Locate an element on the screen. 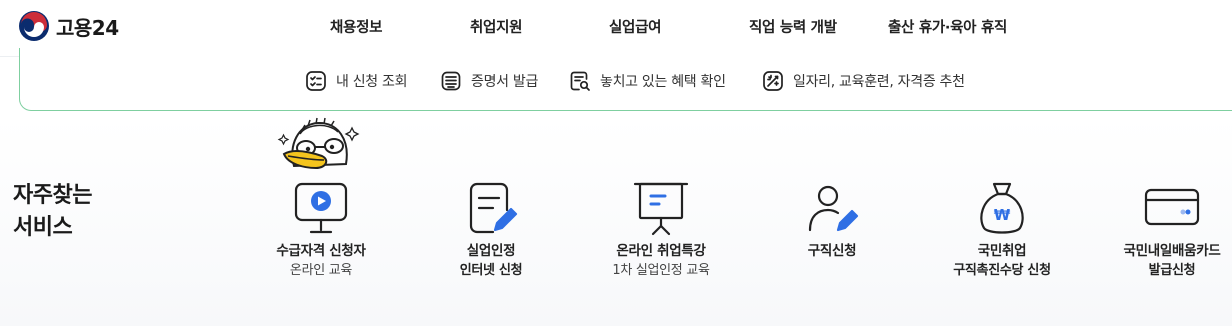 This screenshot has height=326, width=1232. quick-link-my-applications: 내 신청 조회 is located at coordinates (356, 81).